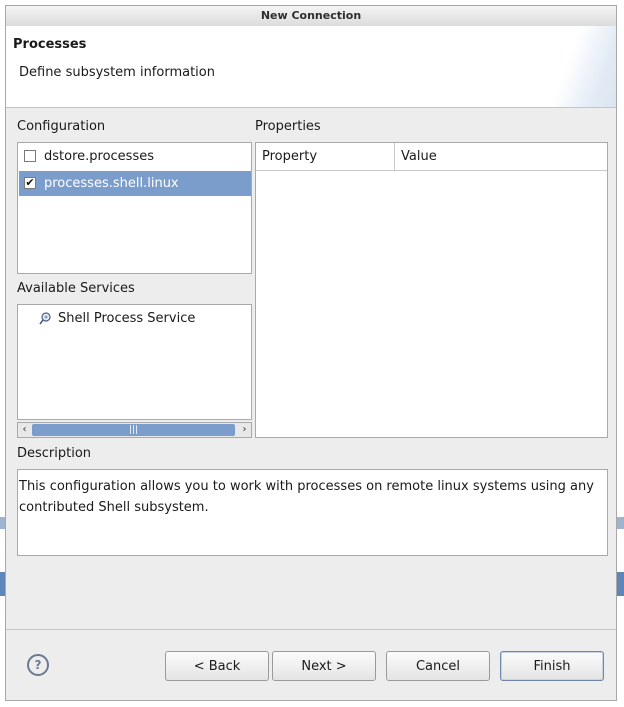 The image size is (624, 707). I want to click on help-icon: ?, so click(38, 665).